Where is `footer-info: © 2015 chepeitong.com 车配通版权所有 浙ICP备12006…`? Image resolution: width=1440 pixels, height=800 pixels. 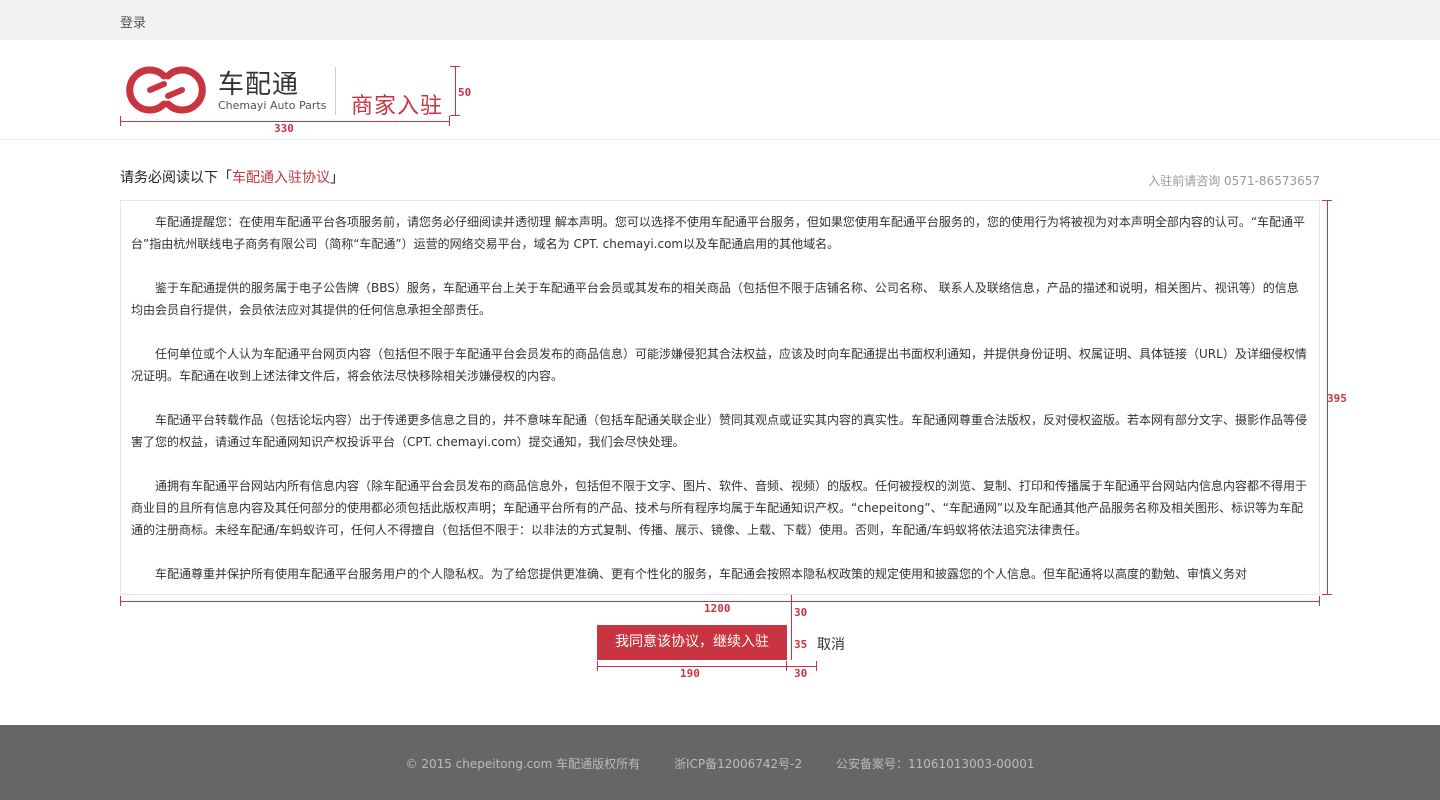 footer-info: © 2015 chepeitong.com 车配通版权所有 浙ICP备12006… is located at coordinates (720, 763).